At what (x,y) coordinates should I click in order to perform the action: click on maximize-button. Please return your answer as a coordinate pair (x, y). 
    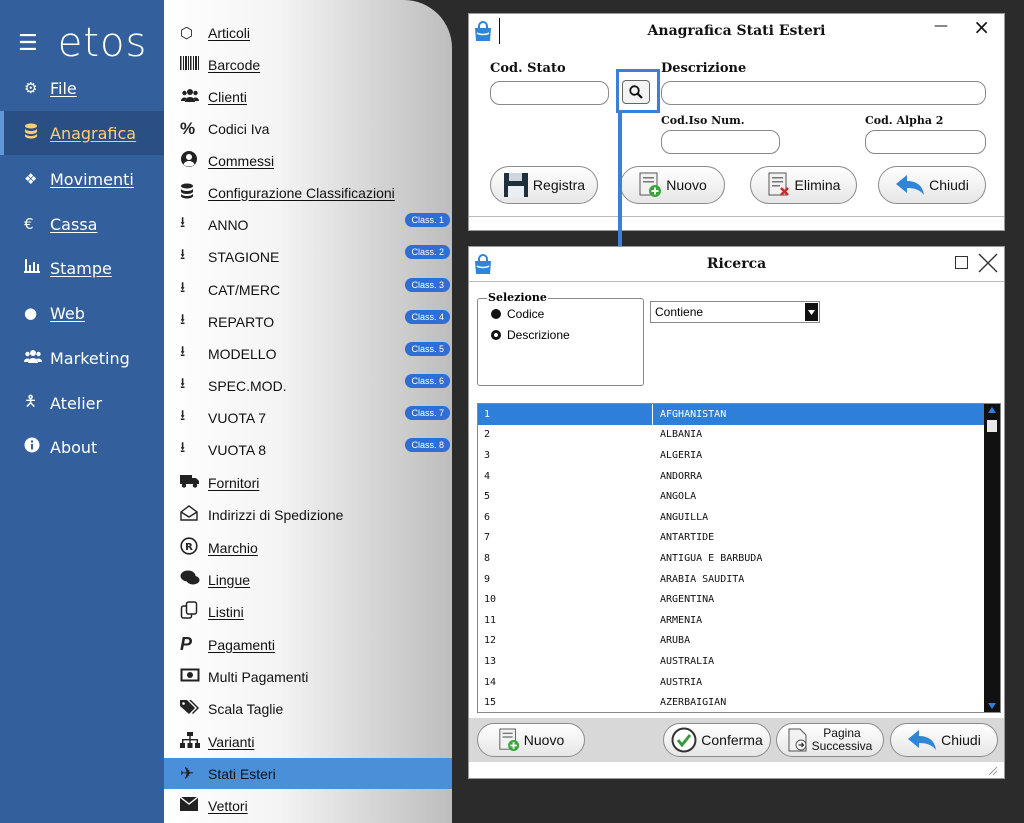
    Looking at the image, I should click on (961, 262).